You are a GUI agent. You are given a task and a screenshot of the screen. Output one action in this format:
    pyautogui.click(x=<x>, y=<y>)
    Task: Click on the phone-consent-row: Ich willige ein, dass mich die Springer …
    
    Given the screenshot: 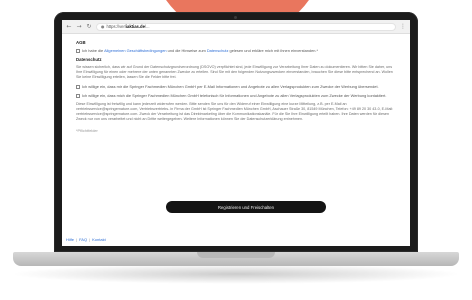 What is the action you would take?
    pyautogui.click(x=236, y=95)
    